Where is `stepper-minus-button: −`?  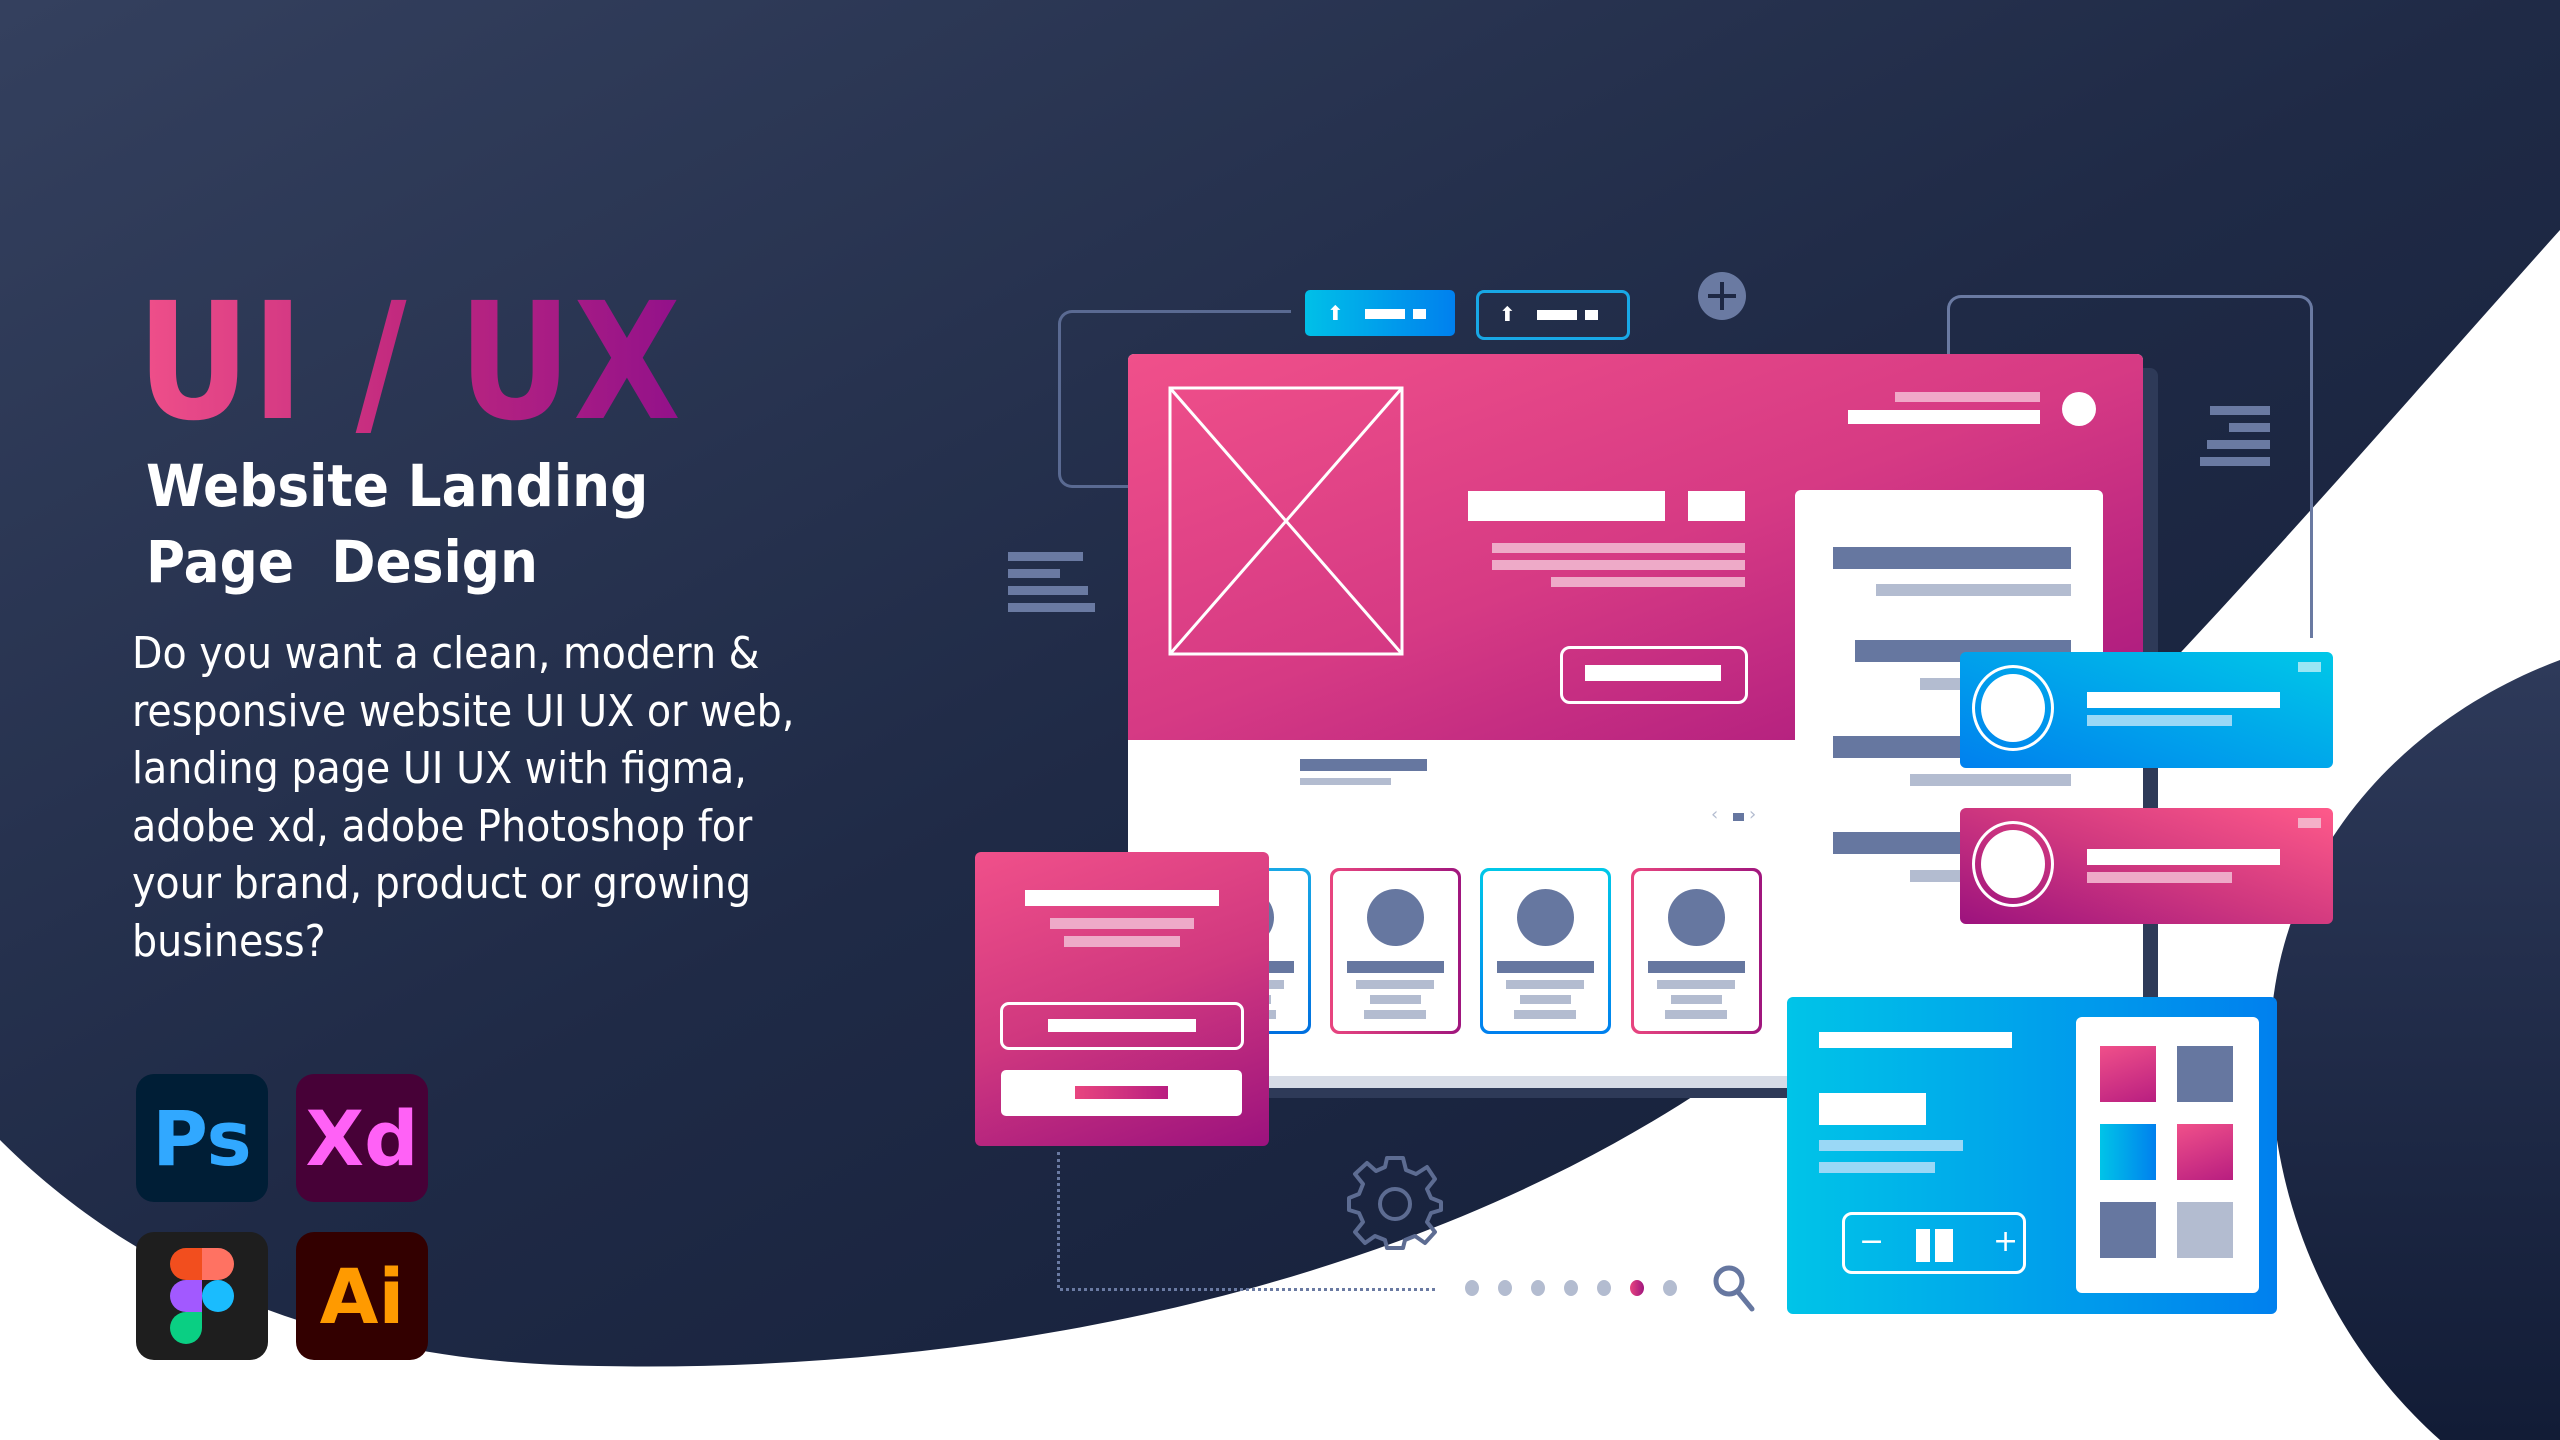 stepper-minus-button: − is located at coordinates (1871, 1242).